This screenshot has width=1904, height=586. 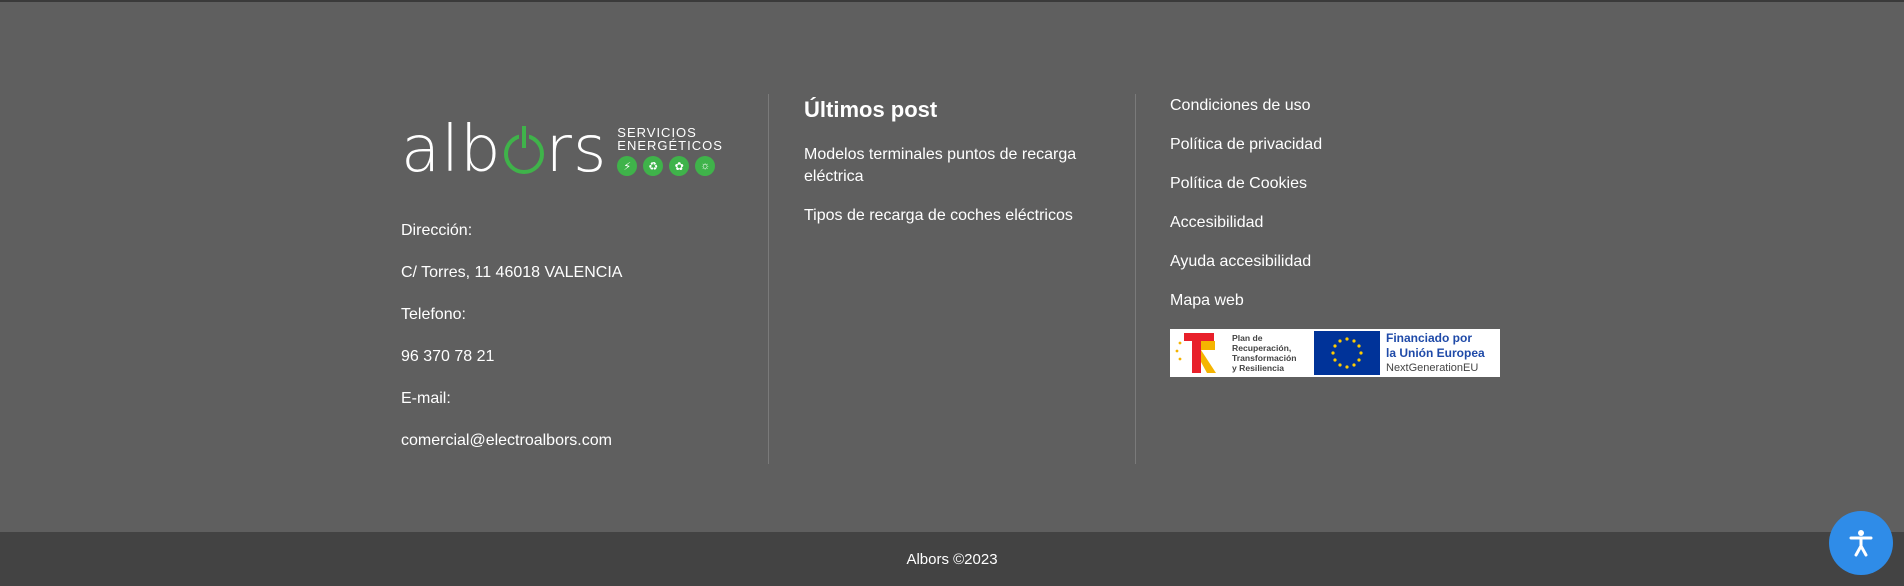 I want to click on plant-icon: ✿, so click(x=679, y=166).